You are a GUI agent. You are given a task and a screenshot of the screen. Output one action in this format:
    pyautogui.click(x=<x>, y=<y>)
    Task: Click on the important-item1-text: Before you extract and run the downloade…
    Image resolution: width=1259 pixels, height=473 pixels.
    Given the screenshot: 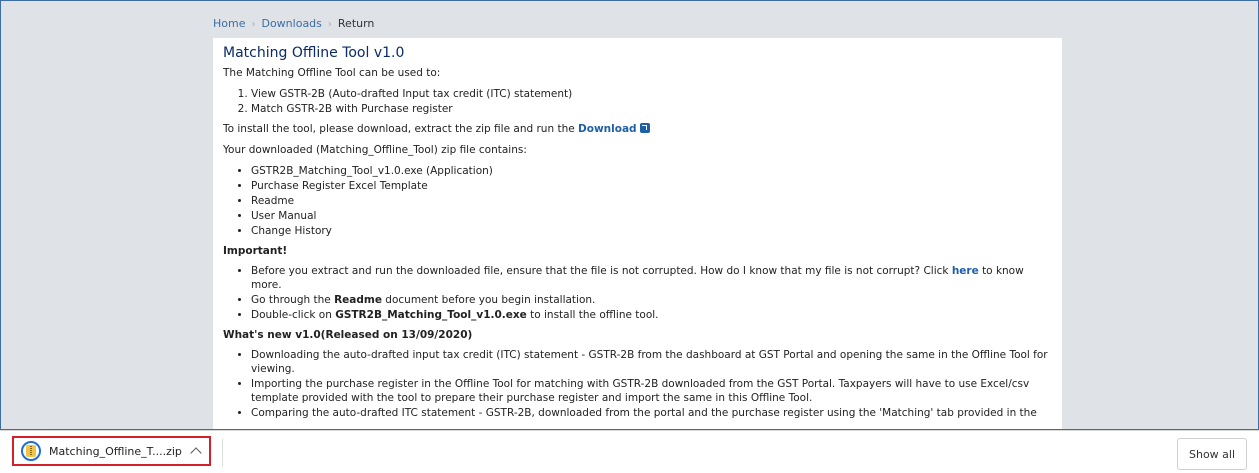 What is the action you would take?
    pyautogui.click(x=600, y=271)
    